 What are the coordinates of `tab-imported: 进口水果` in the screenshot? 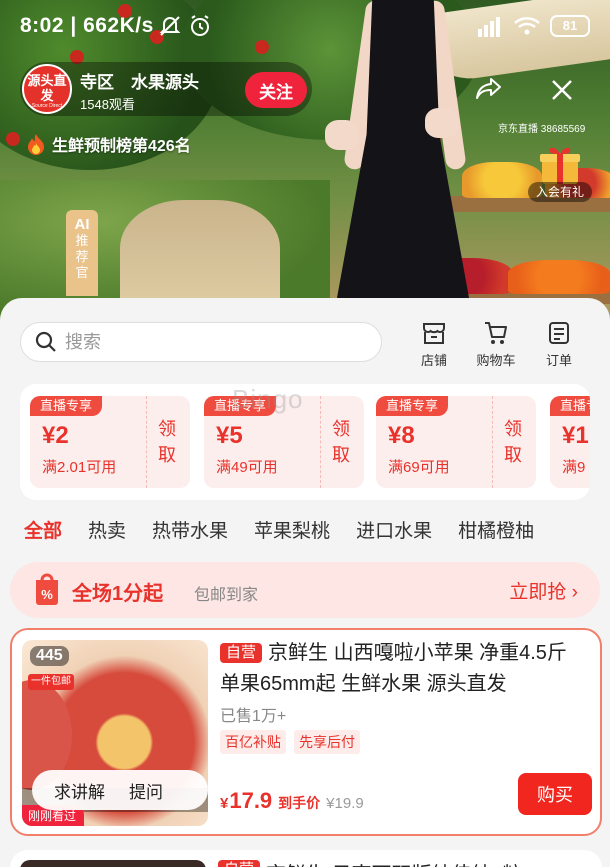 It's located at (394, 529).